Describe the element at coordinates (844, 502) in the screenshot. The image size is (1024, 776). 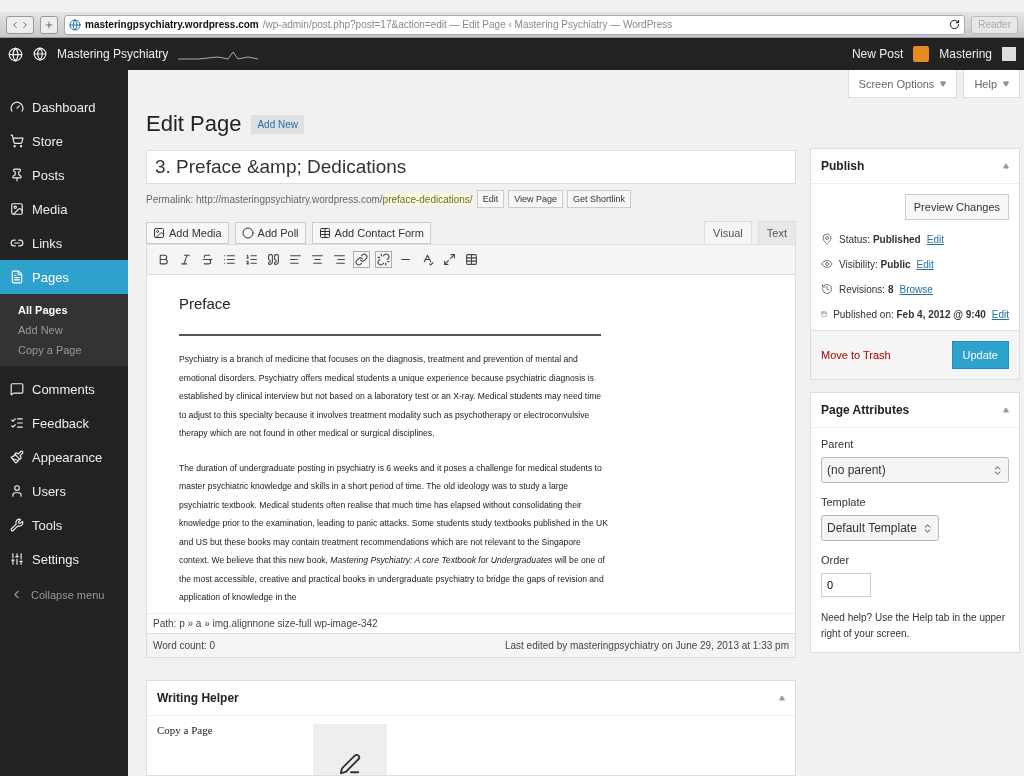
I see `field-label: Template` at that location.